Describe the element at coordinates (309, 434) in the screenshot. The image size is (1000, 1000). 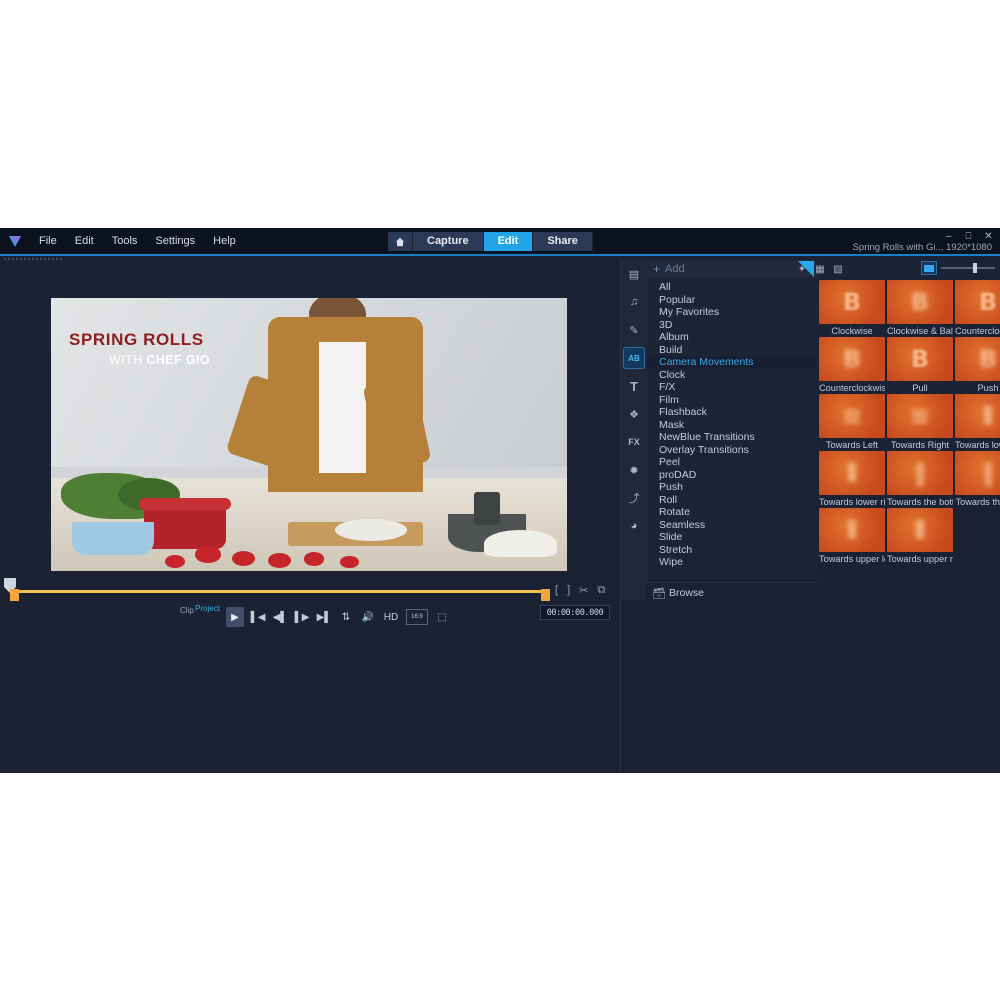
I see `video-preview: SPRING ROLLS WITH CHEF GIO` at that location.